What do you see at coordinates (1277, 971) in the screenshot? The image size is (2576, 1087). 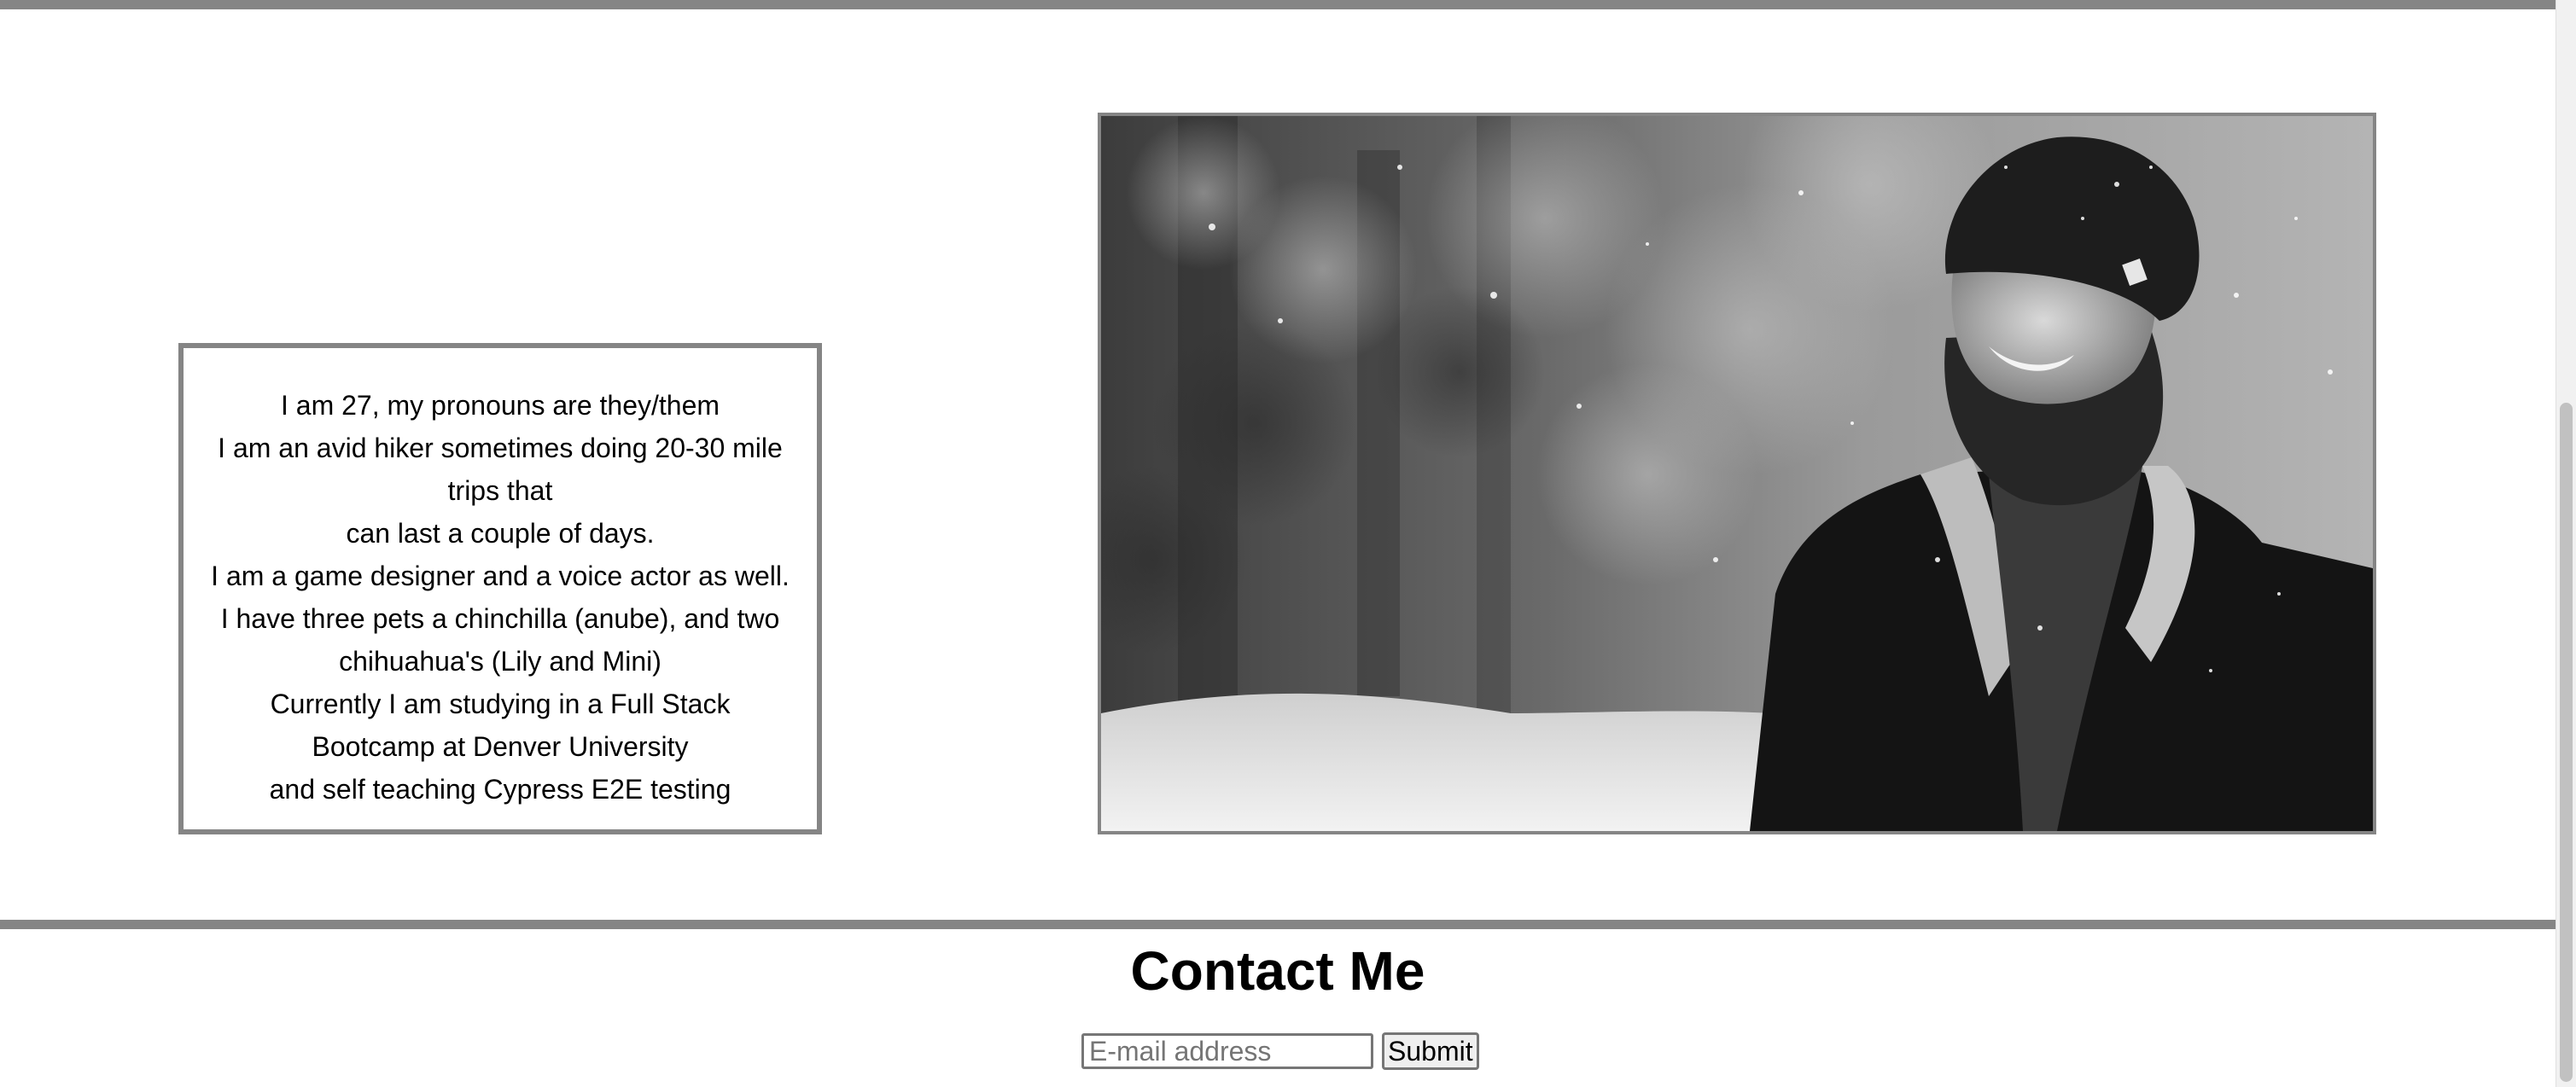 I see `contact-heading: Contact Me` at bounding box center [1277, 971].